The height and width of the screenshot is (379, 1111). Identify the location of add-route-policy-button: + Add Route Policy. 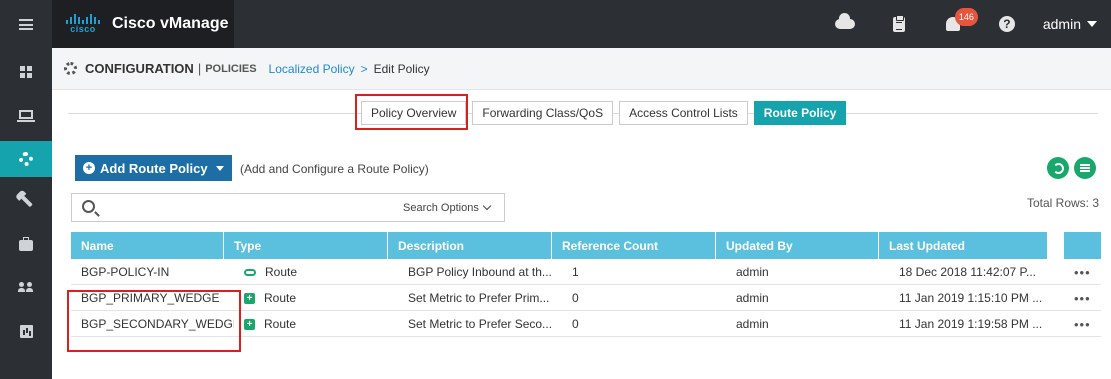
(153, 168).